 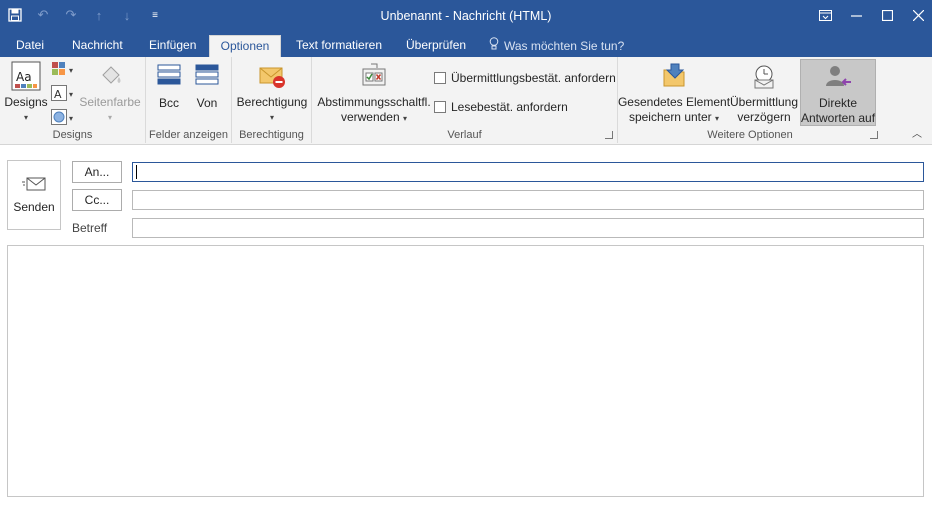 I want to click on tab-ueberpruefen: Überprüfen, so click(x=436, y=46).